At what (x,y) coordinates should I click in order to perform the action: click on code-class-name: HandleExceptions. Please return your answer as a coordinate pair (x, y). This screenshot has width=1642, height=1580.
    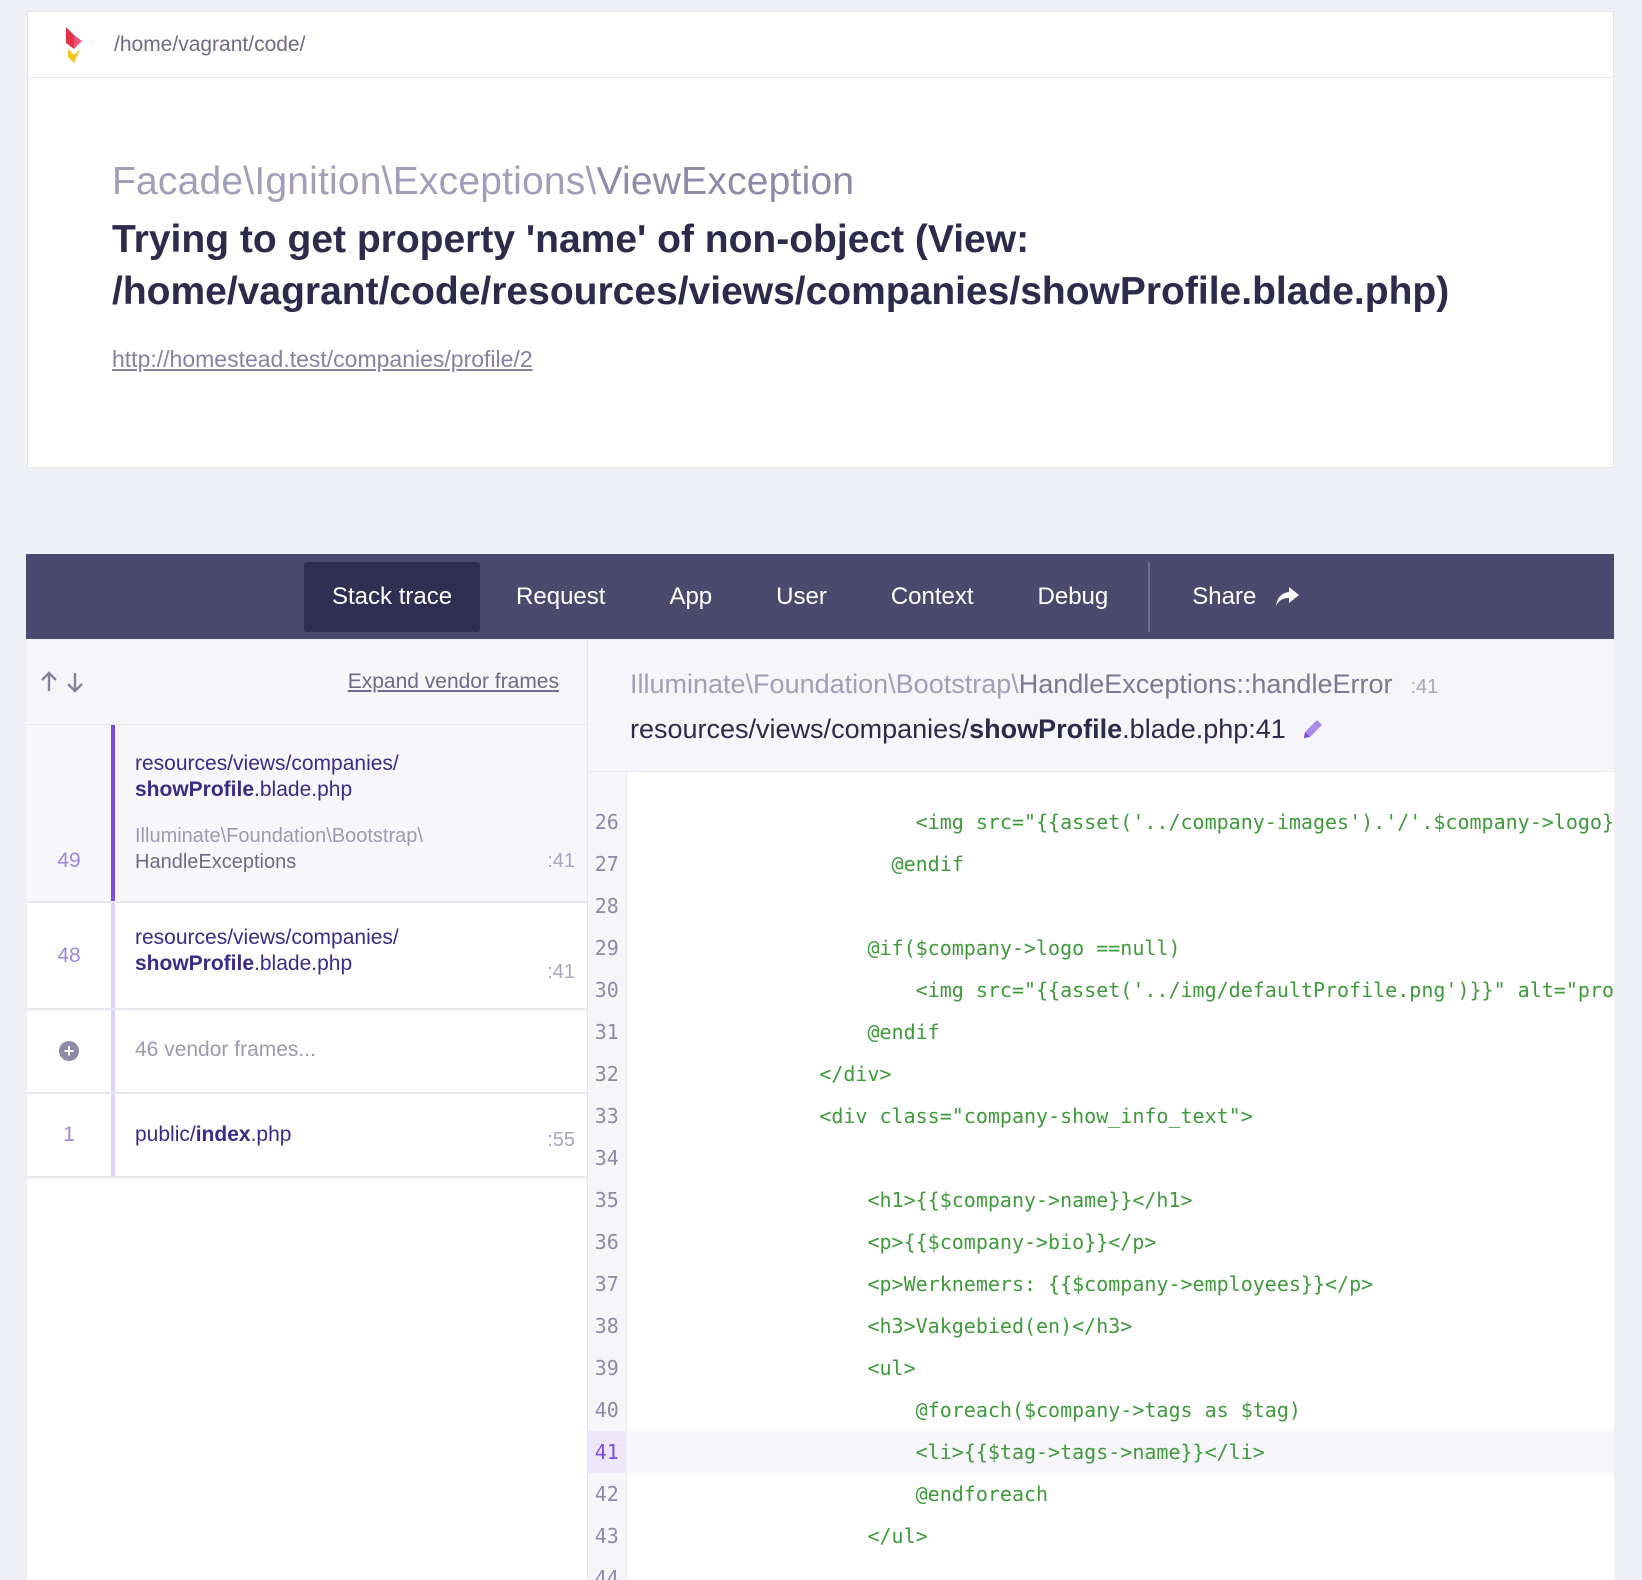
    Looking at the image, I should click on (1127, 684).